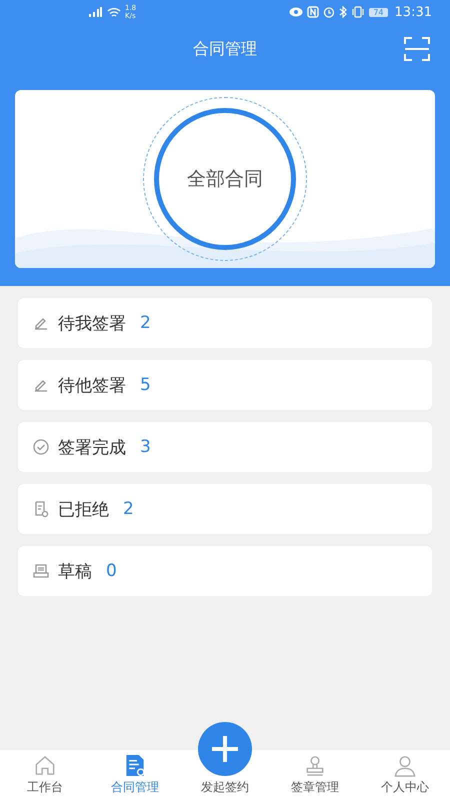  Describe the element at coordinates (378, 12) in the screenshot. I see `battery-level: 74` at that location.